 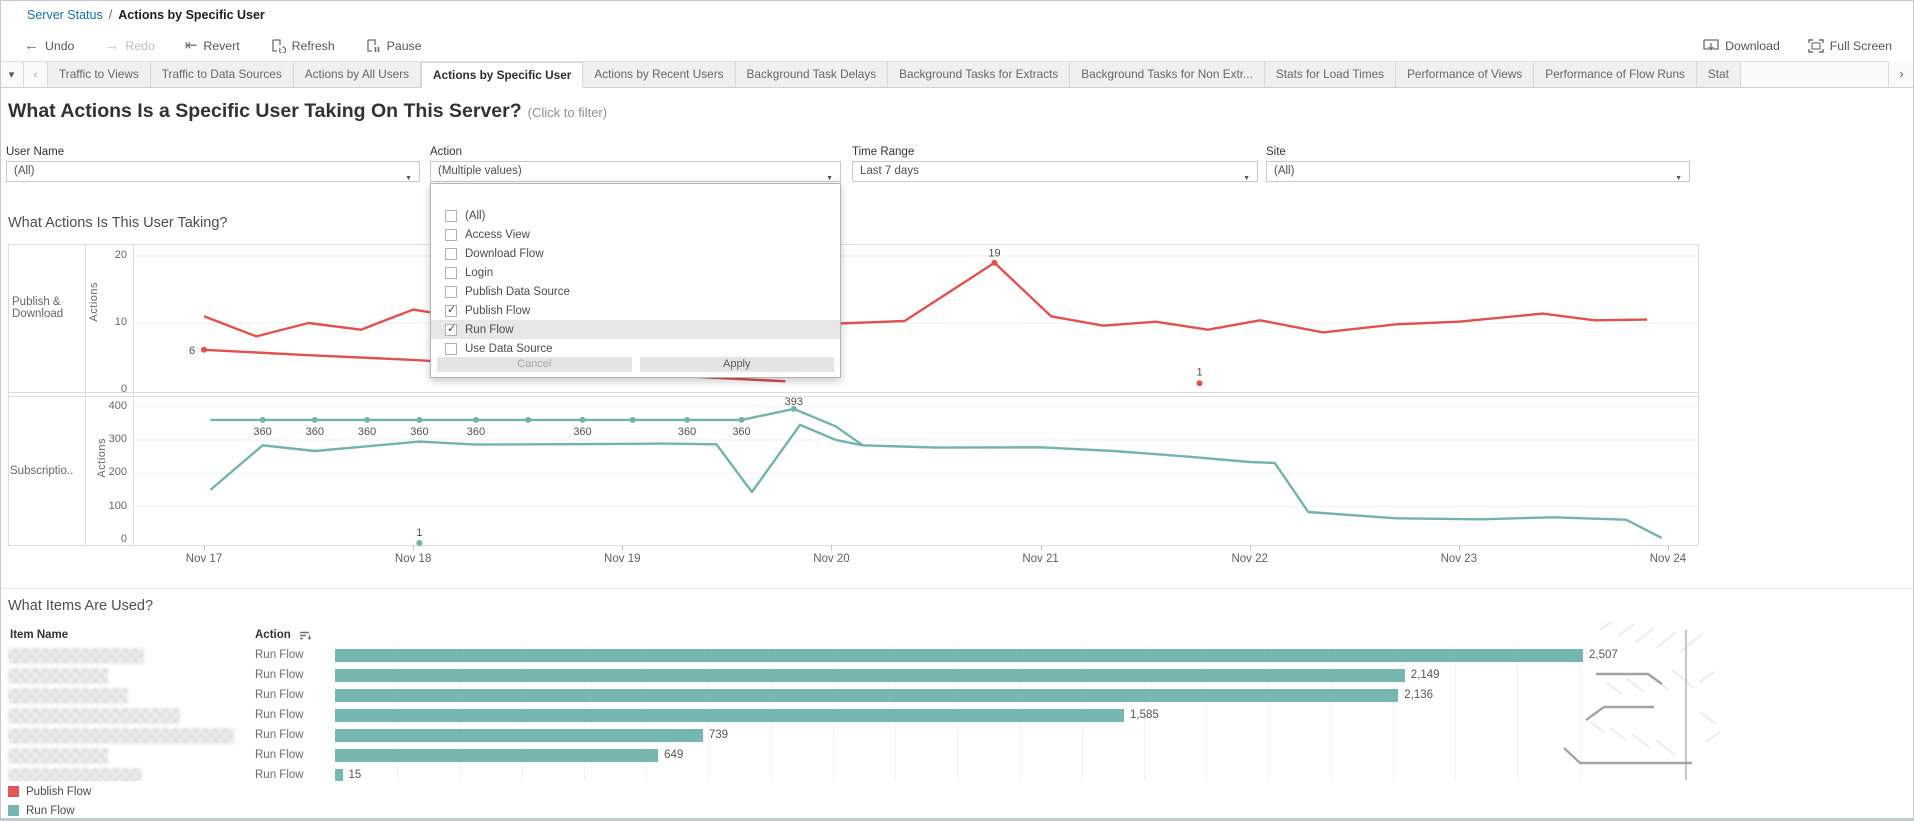 I want to click on menu-item-download-flow: Download Flow, so click(x=635, y=253).